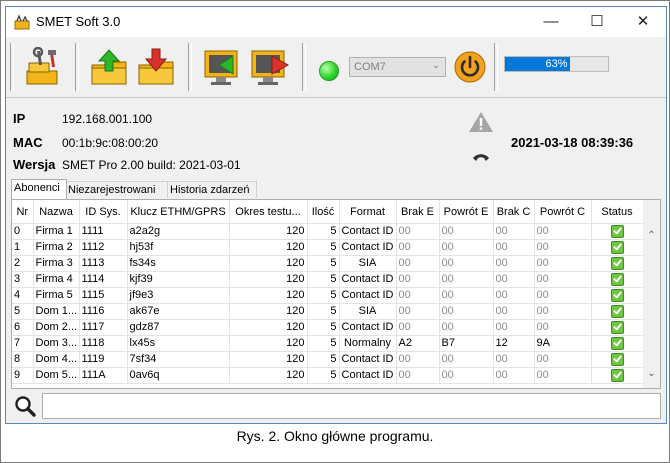 The width and height of the screenshot is (670, 463). What do you see at coordinates (103, 279) in the screenshot?
I see `table-cell: 1114` at bounding box center [103, 279].